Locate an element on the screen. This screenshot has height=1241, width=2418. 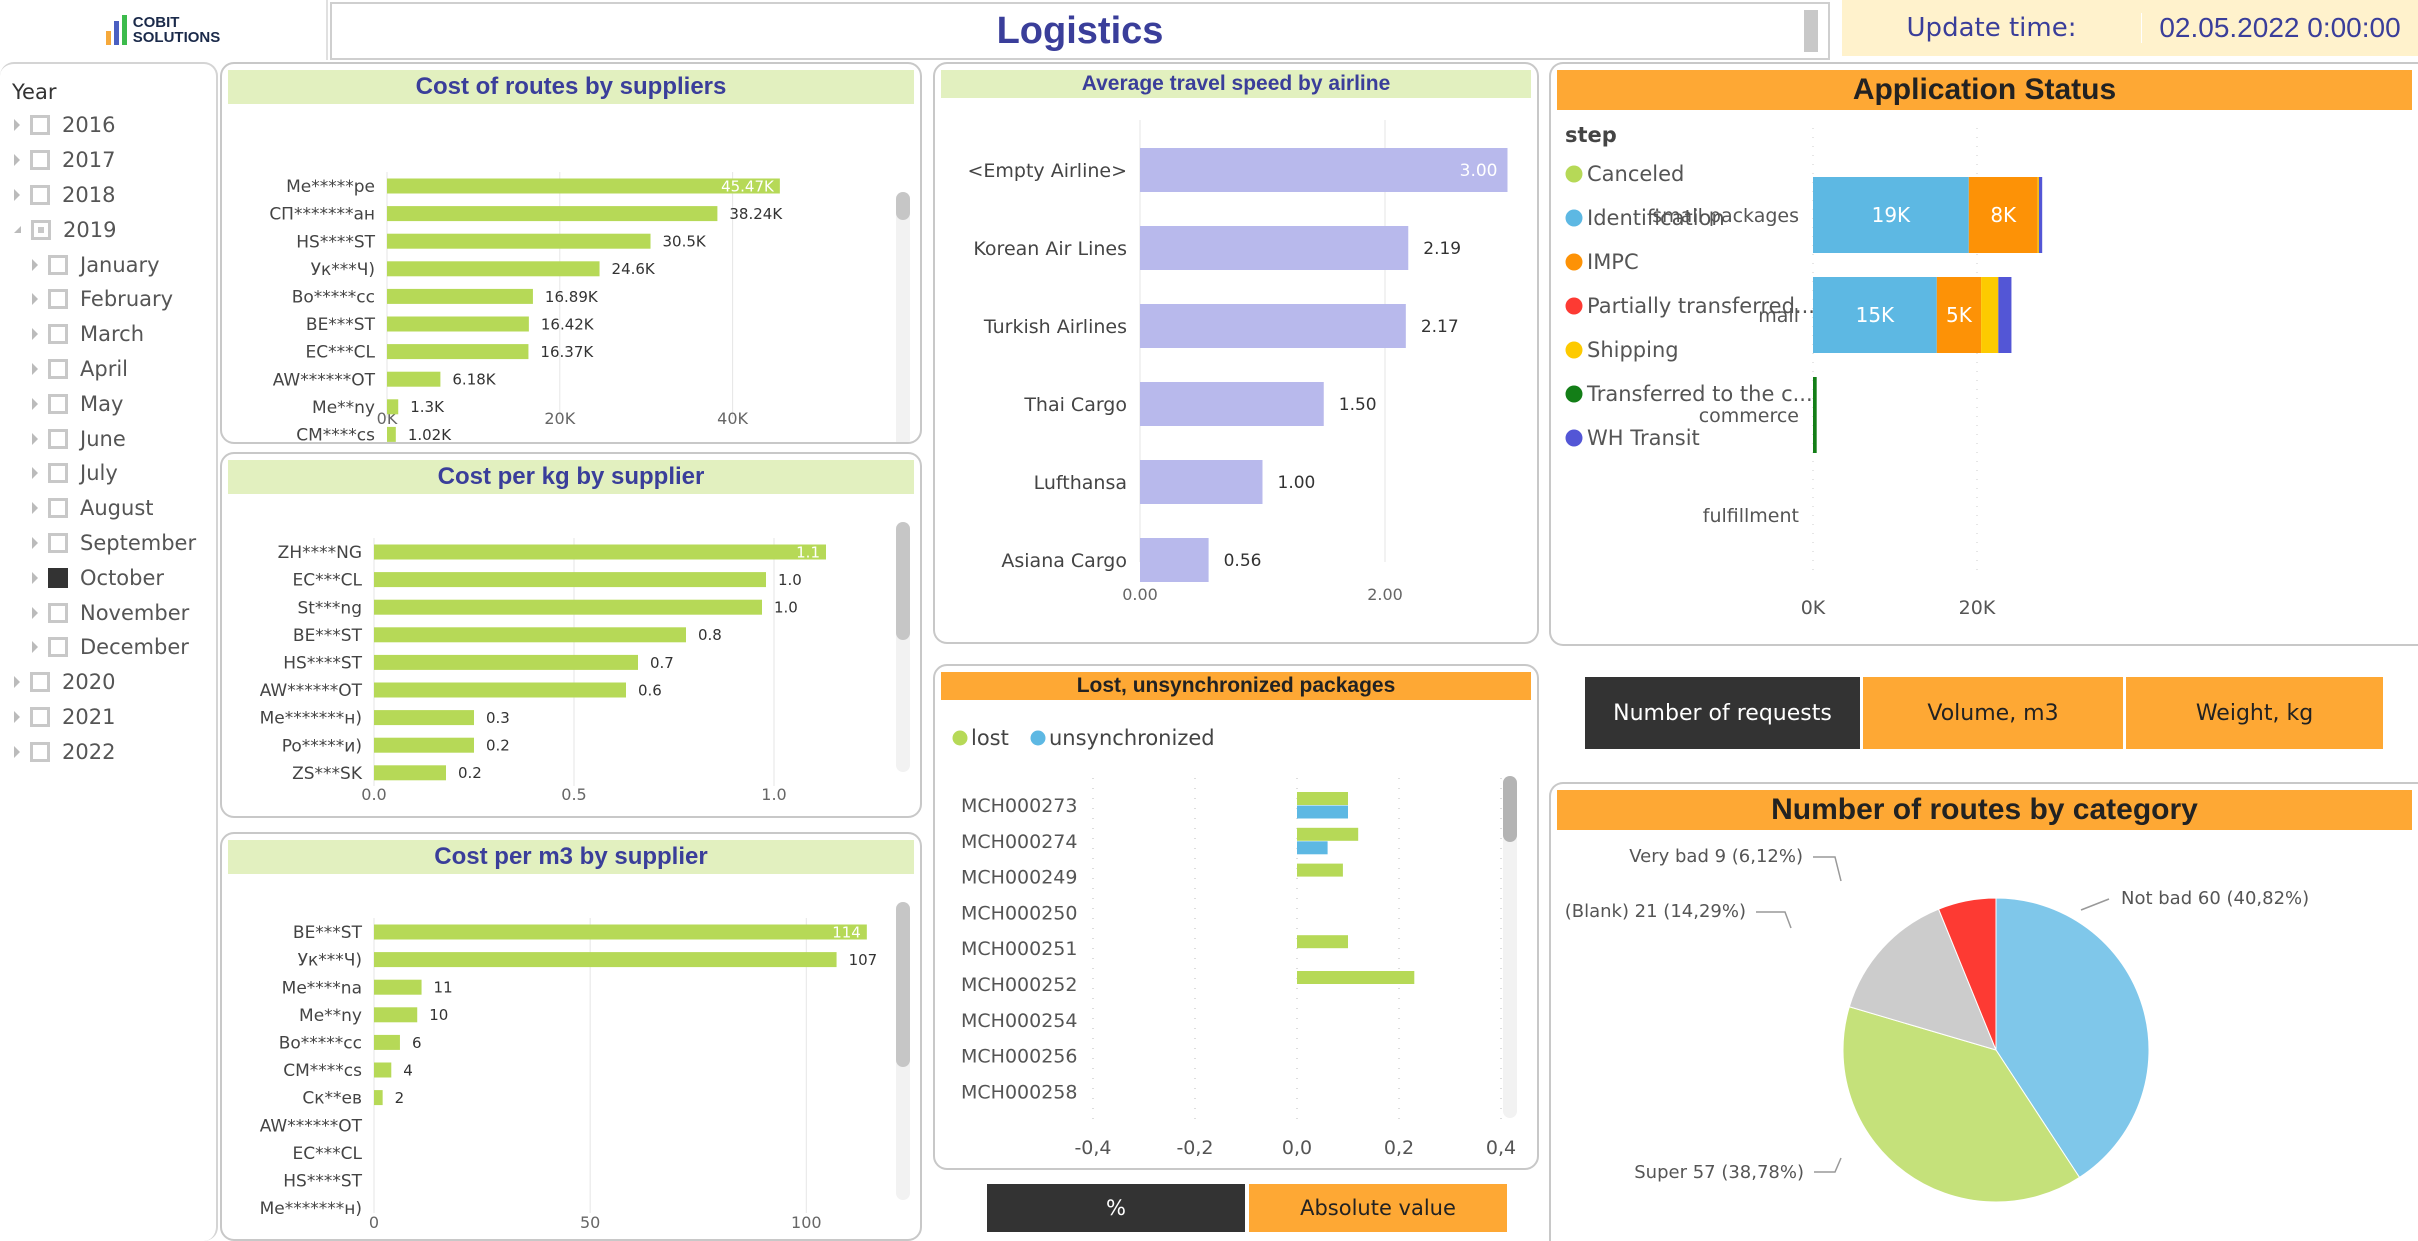
lost-packages-scrollbar is located at coordinates (1510, 947).